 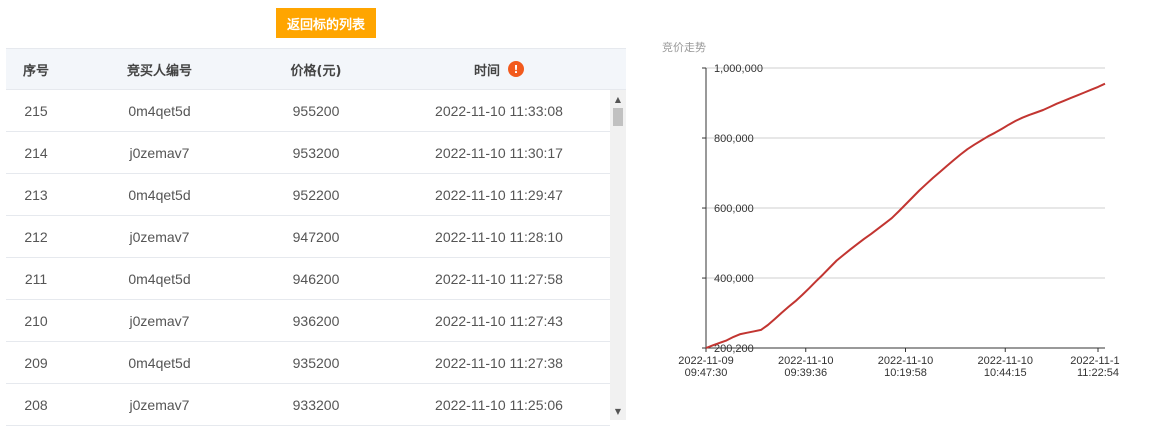 I want to click on cell-time: 2022-11-10 11:27:58, so click(x=499, y=278).